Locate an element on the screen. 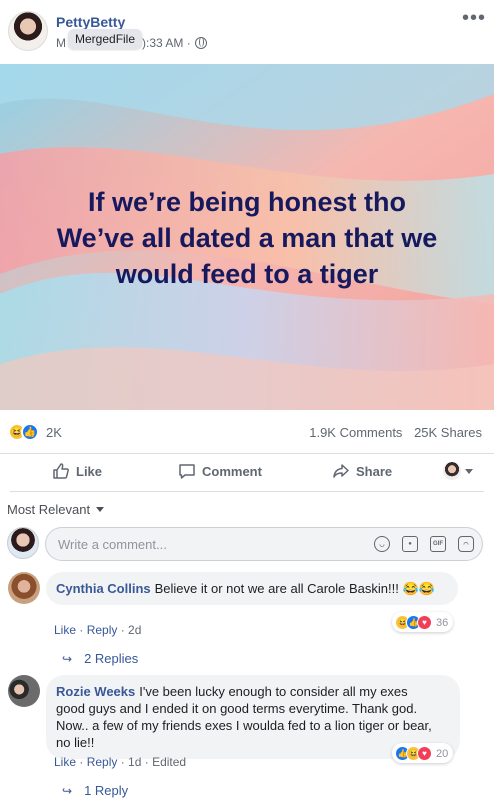 The image size is (494, 798). more-options-icon: ••• is located at coordinates (474, 18).